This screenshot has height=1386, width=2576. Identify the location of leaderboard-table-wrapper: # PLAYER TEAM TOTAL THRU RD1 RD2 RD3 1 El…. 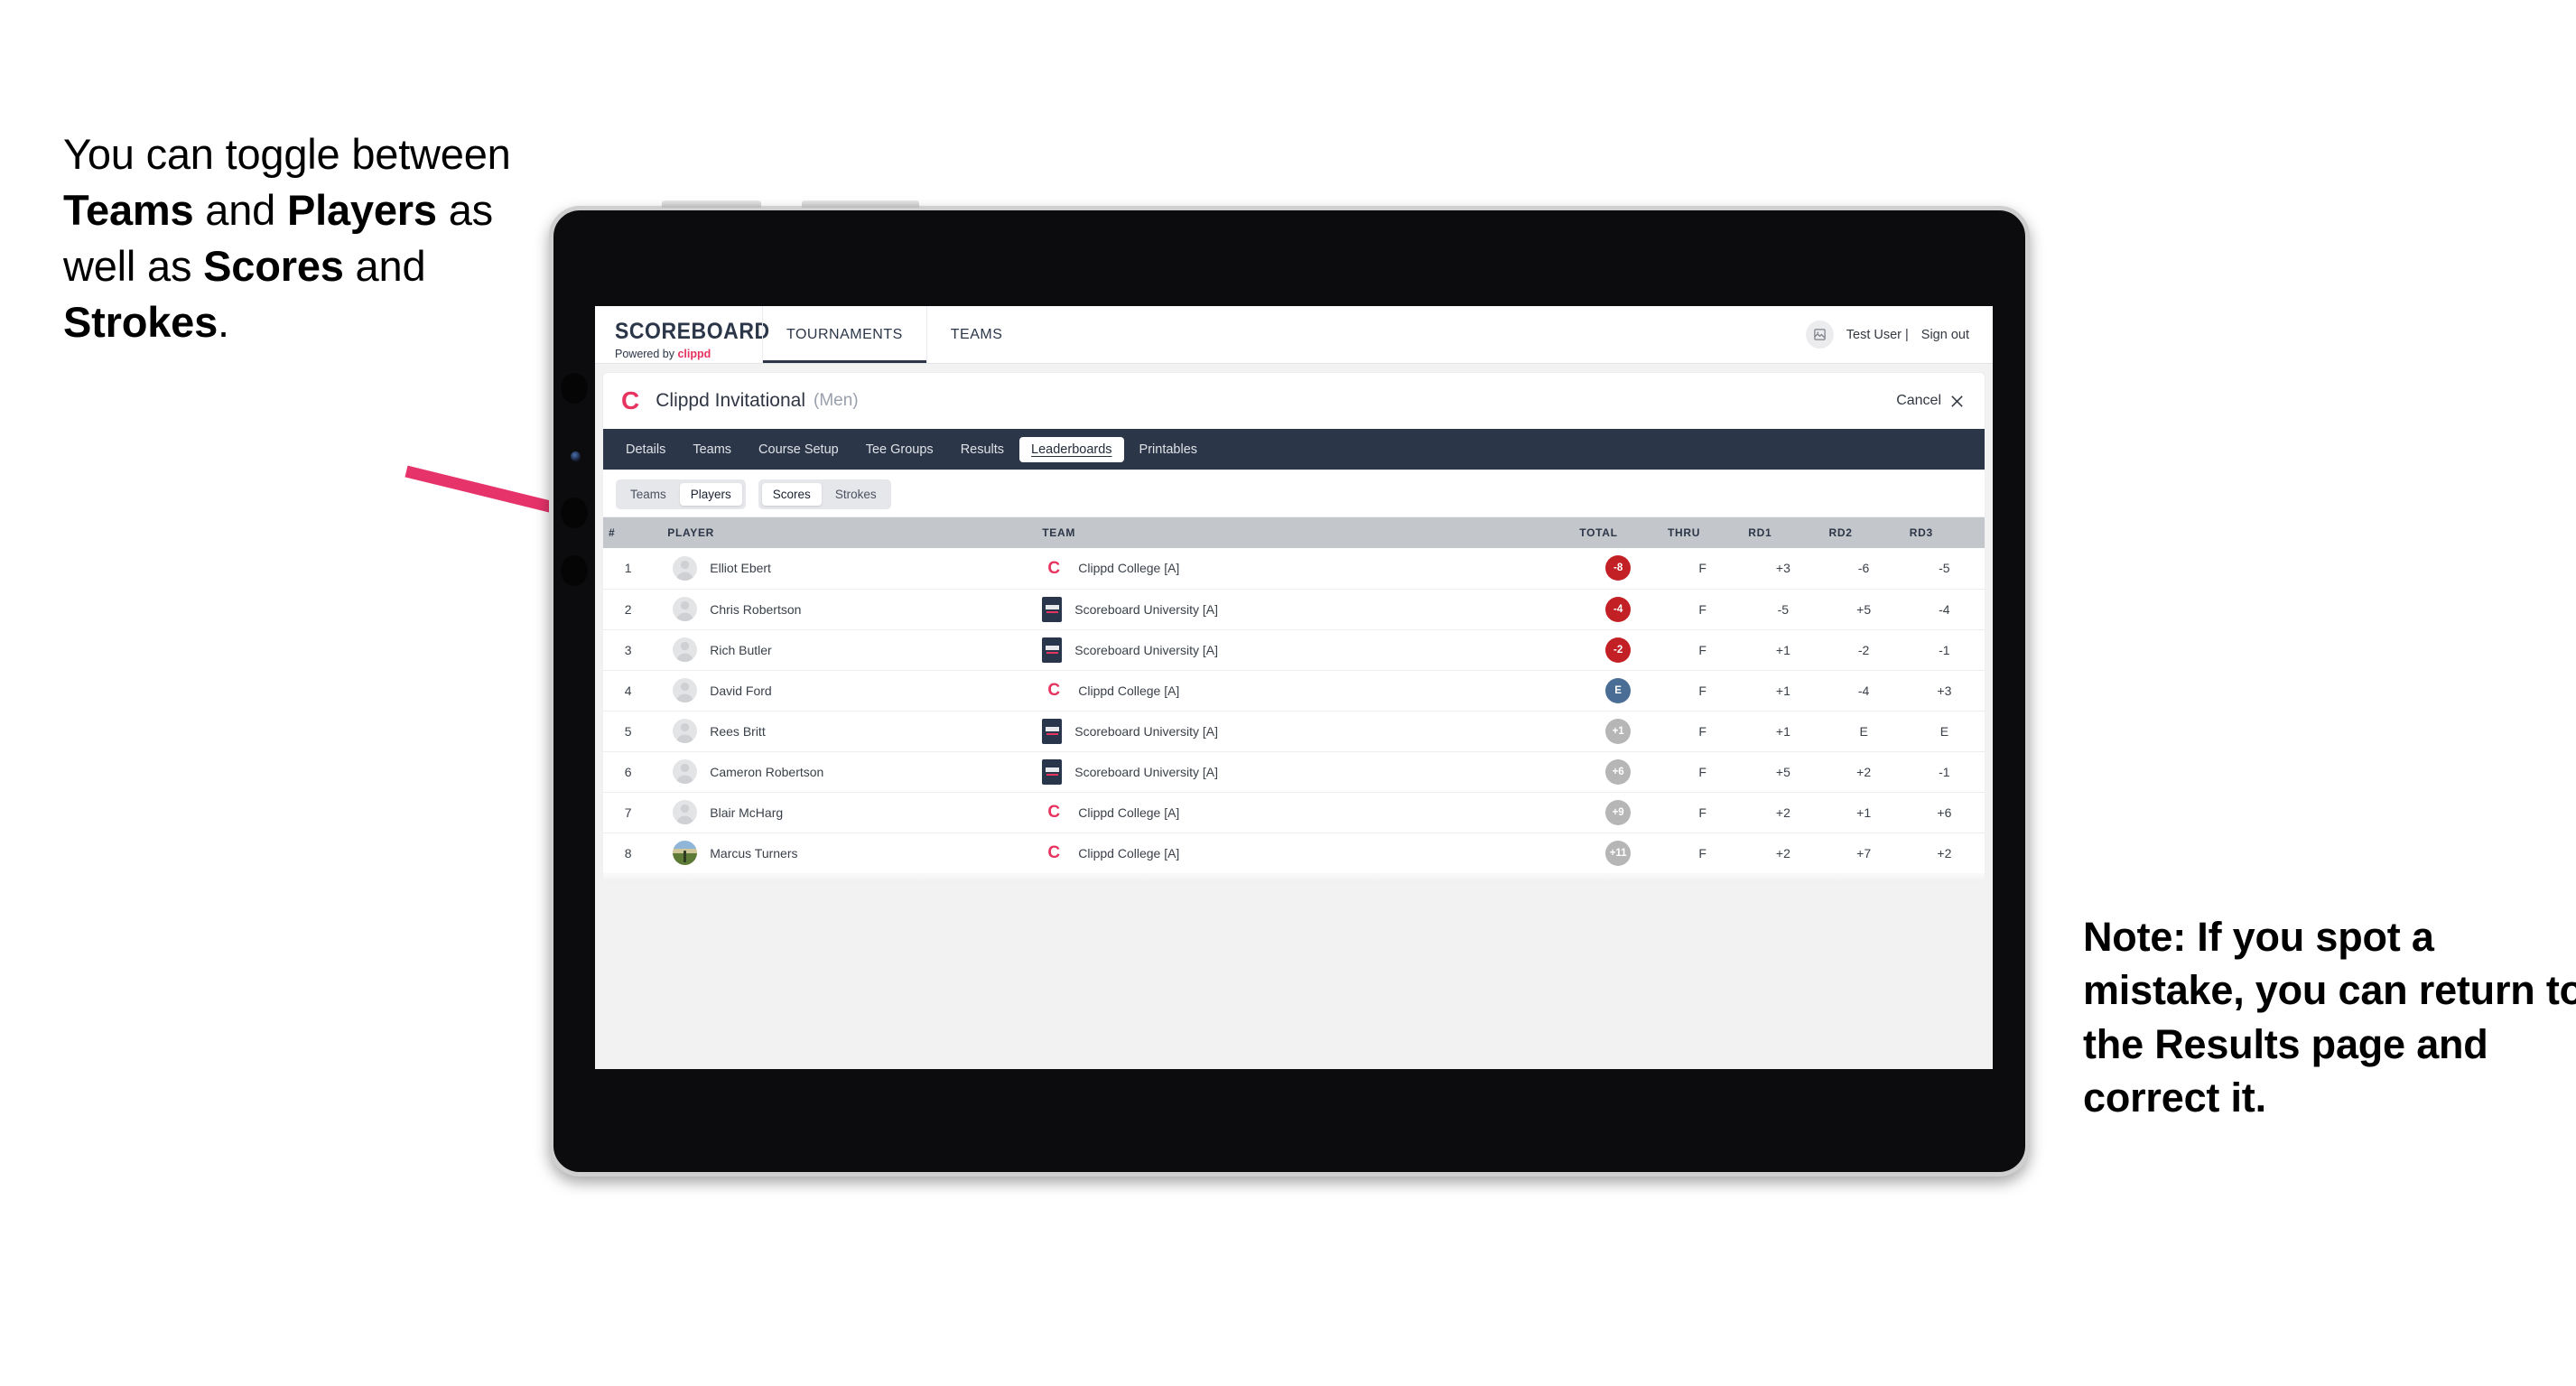
(1294, 699).